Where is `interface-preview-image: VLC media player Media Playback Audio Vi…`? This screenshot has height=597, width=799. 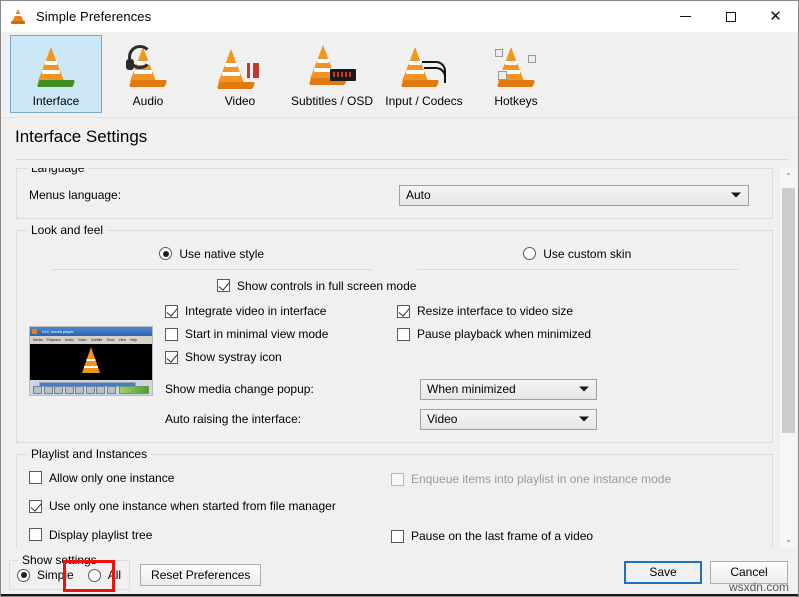 interface-preview-image: VLC media player Media Playback Audio Vi… is located at coordinates (91, 361).